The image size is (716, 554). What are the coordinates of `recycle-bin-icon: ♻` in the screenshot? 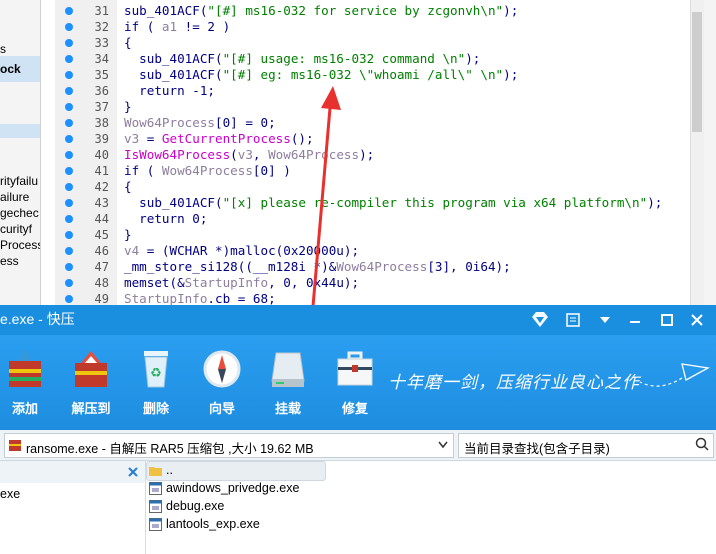 It's located at (156, 369).